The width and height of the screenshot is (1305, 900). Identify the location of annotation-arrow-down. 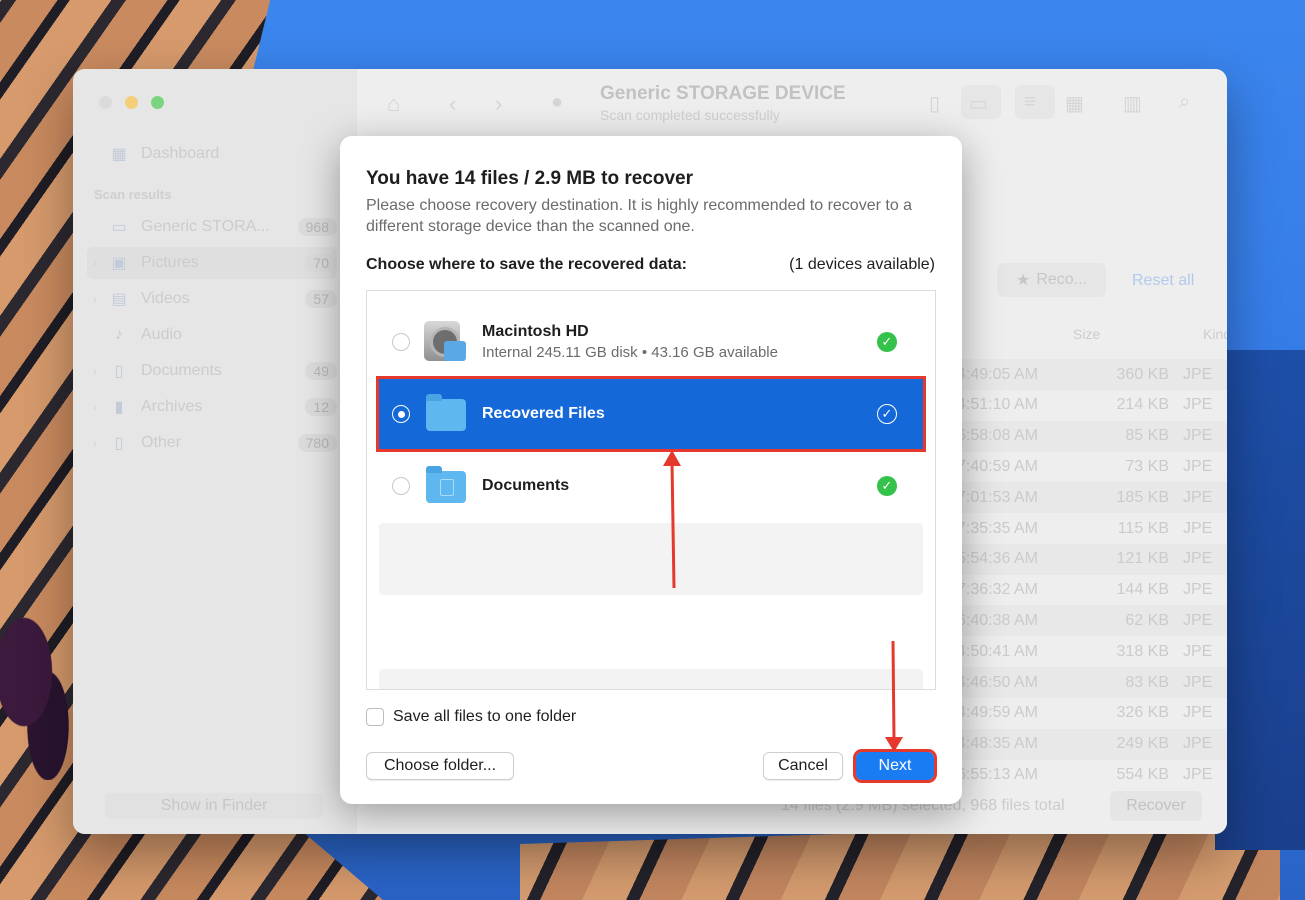
(894, 696).